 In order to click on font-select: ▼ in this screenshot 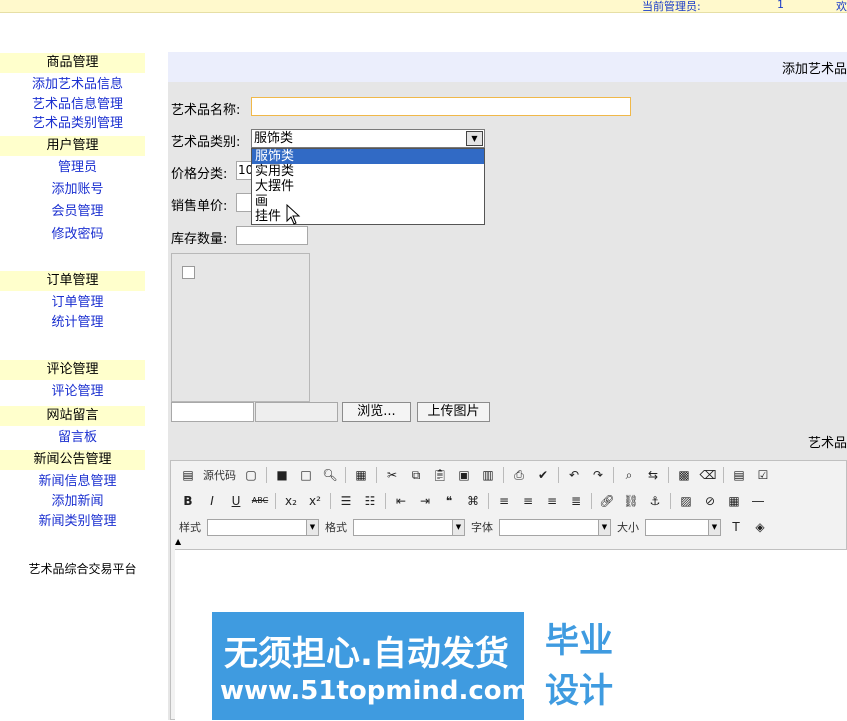, I will do `click(555, 527)`.